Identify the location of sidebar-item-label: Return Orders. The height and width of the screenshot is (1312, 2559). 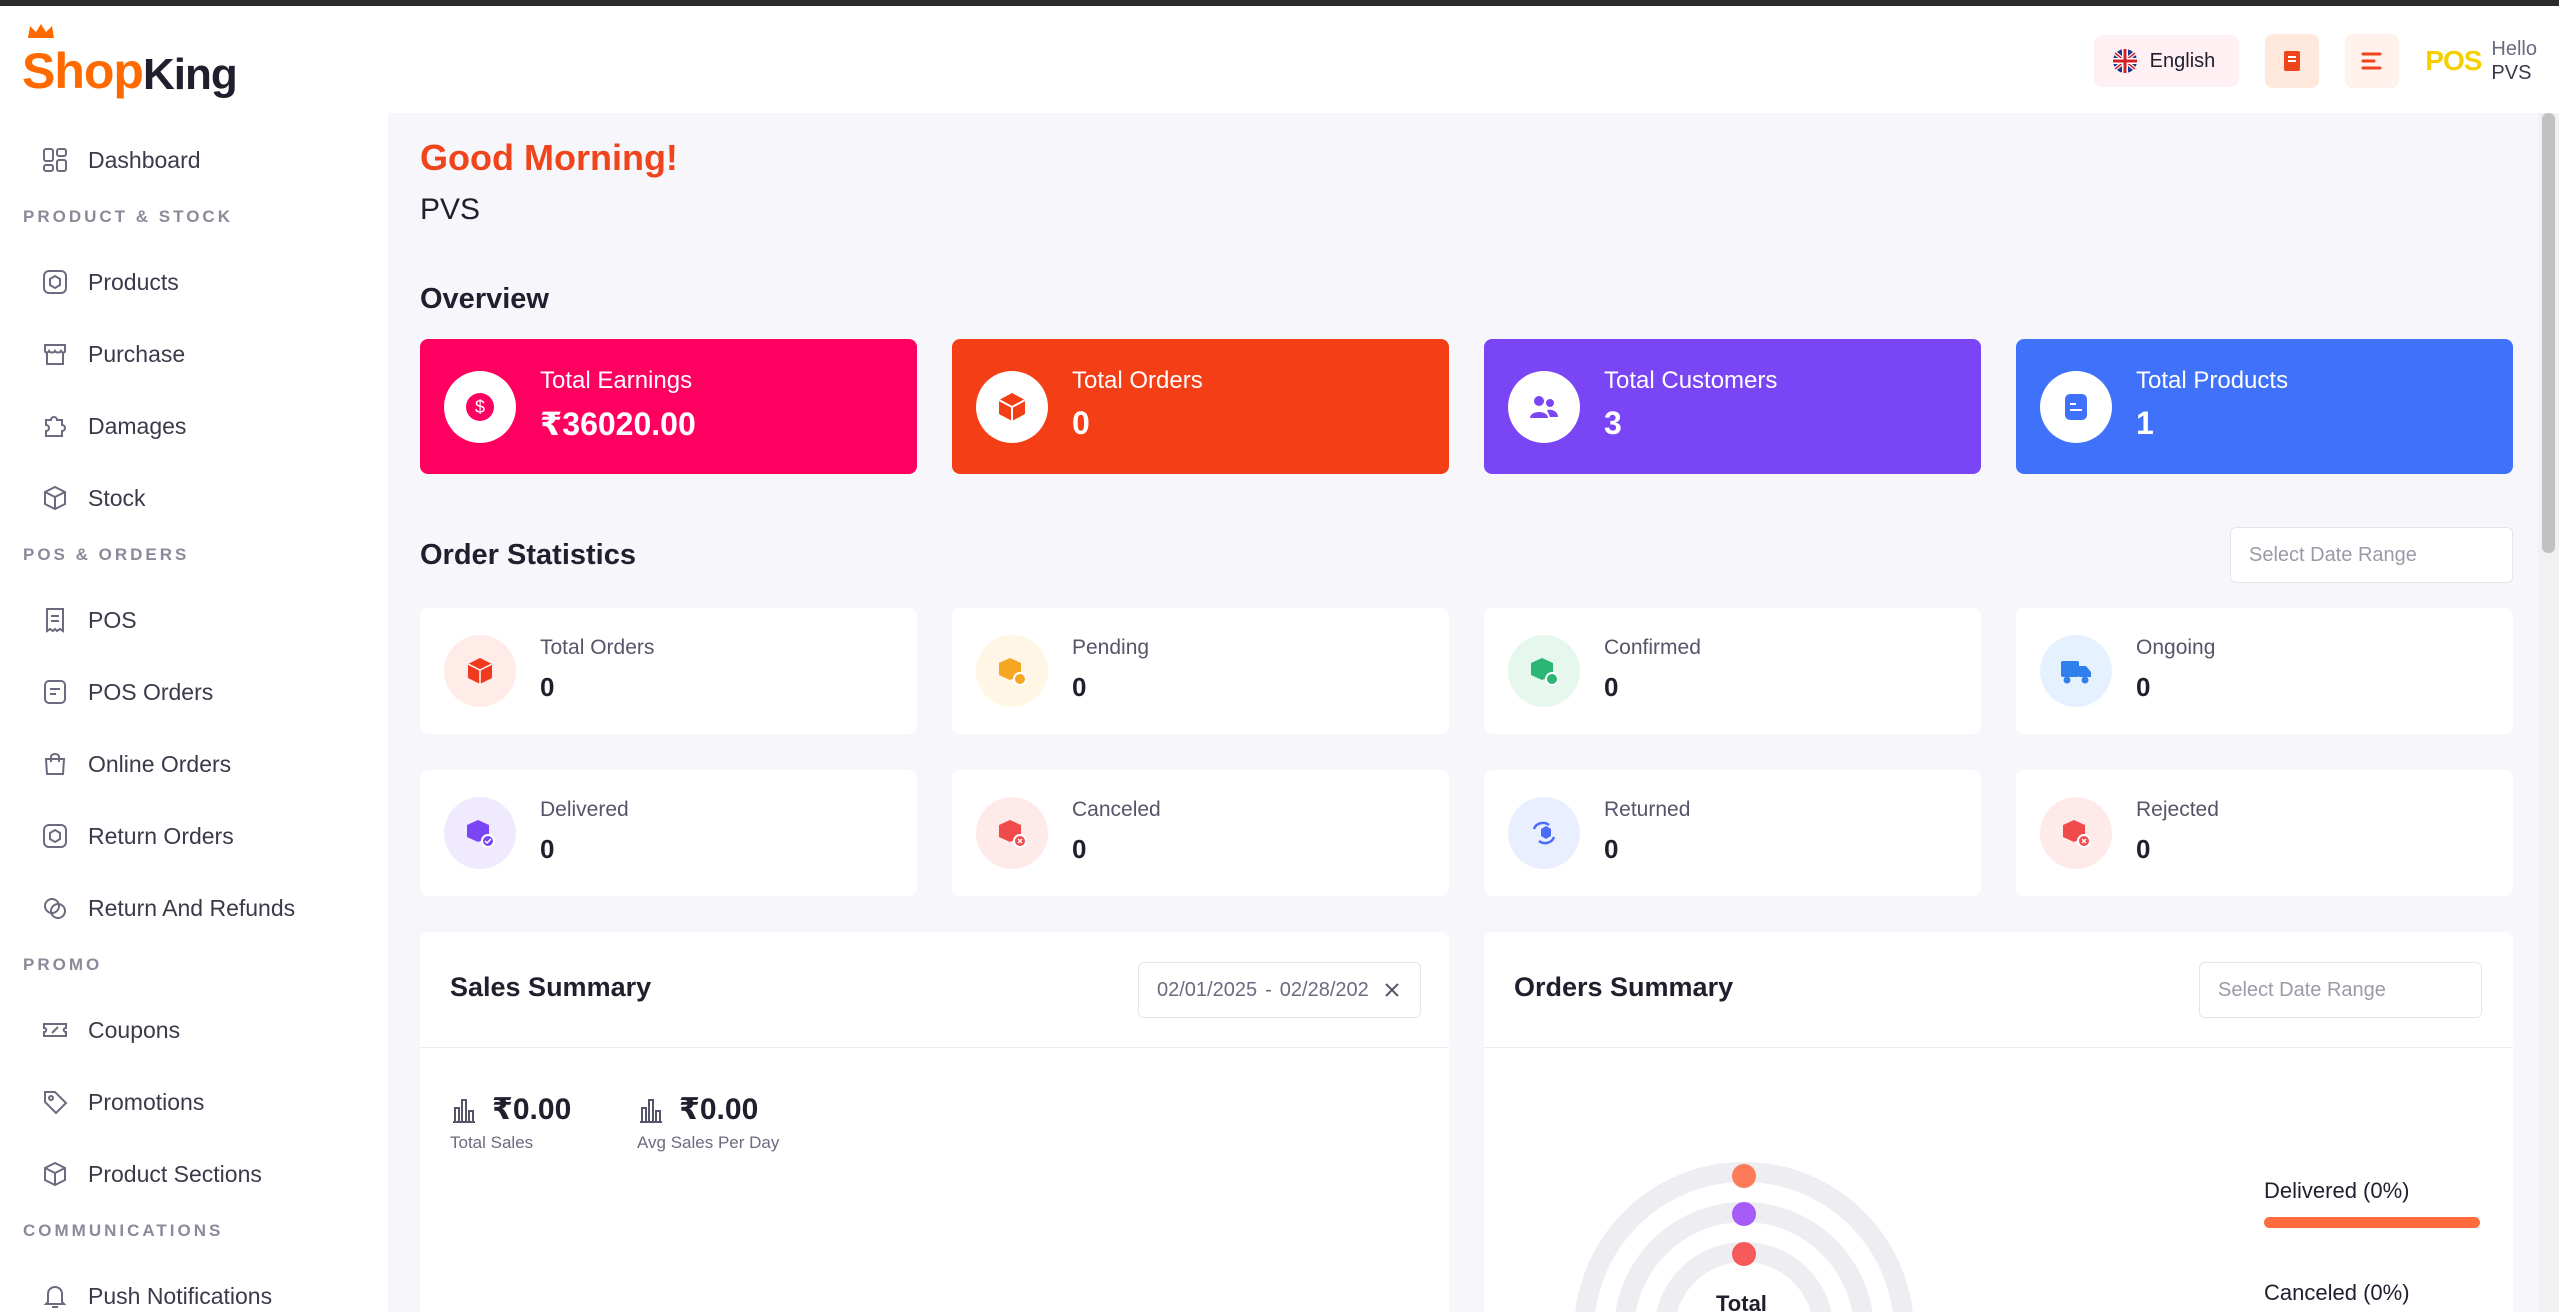
(161, 835).